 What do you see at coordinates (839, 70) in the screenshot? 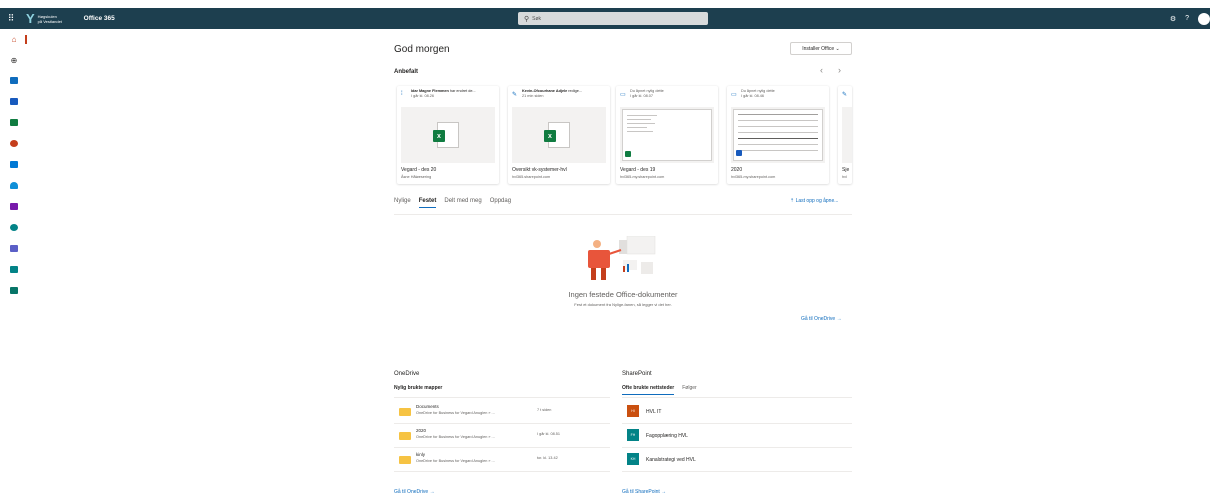
I see `chevron-right-icon: ›` at bounding box center [839, 70].